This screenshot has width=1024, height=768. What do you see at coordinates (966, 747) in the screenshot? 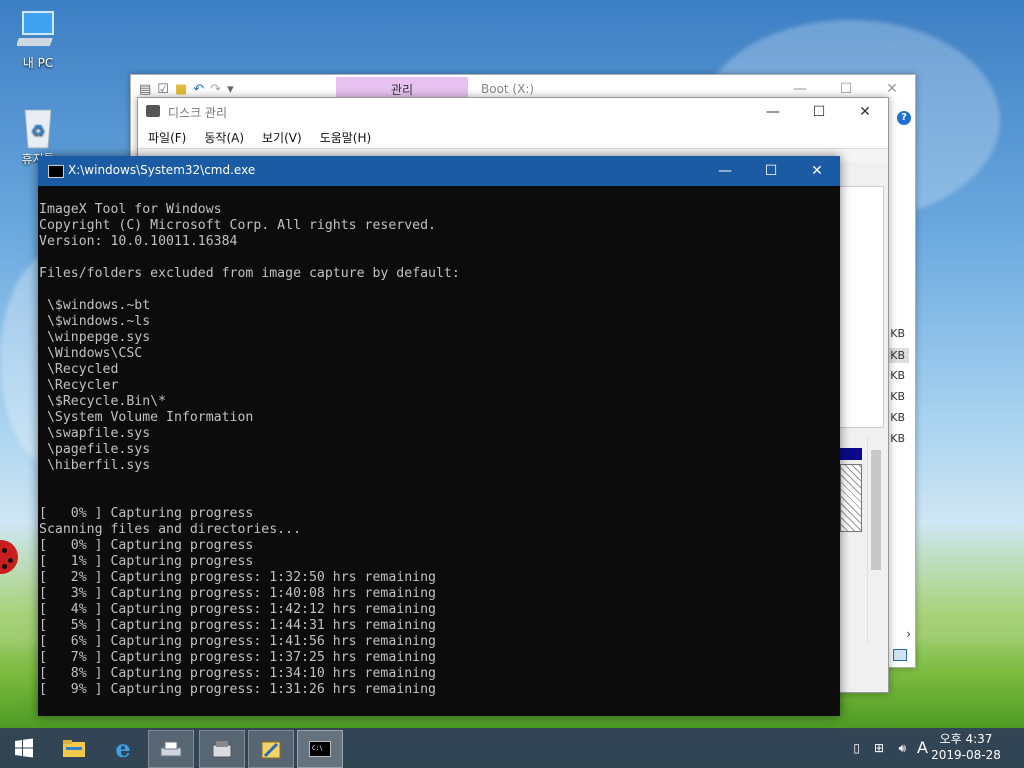
I see `clock: 오후 4:37 2019-08-28` at bounding box center [966, 747].